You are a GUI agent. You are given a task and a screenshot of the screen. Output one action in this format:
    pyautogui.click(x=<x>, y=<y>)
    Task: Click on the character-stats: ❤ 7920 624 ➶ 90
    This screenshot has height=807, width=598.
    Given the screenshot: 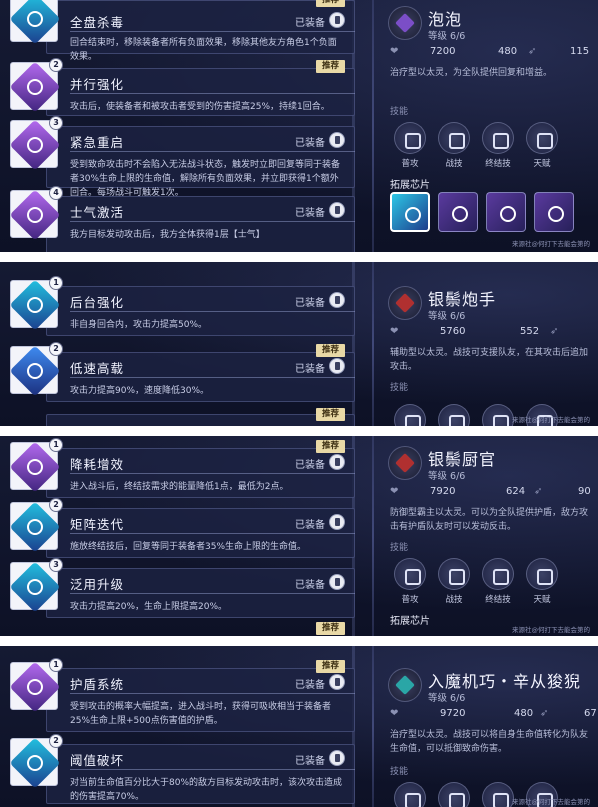 What is the action you would take?
    pyautogui.click(x=491, y=493)
    